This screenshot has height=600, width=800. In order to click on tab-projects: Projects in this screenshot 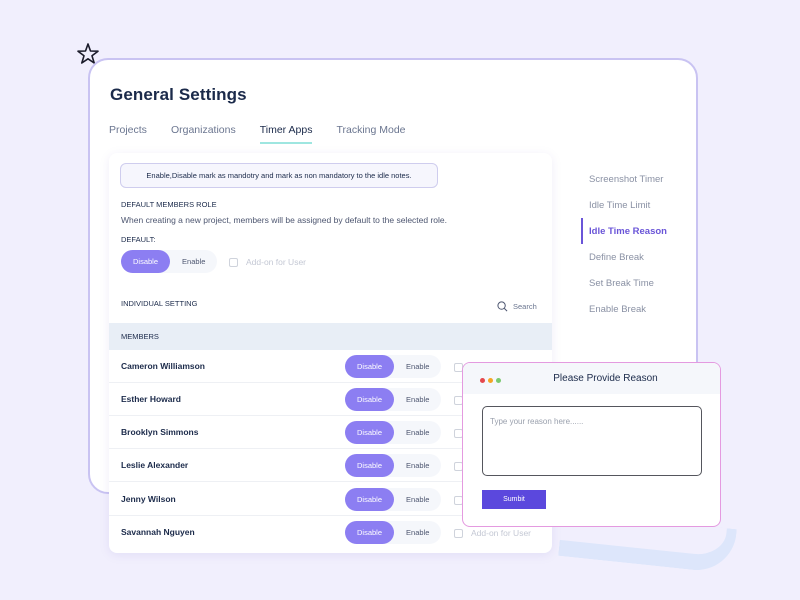, I will do `click(128, 134)`.